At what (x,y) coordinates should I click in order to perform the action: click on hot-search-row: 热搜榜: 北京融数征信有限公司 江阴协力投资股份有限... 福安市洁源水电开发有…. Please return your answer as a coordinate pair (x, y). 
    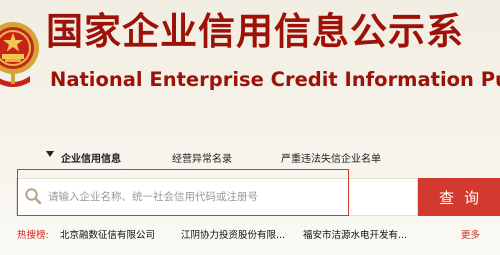
    Looking at the image, I should click on (250, 234).